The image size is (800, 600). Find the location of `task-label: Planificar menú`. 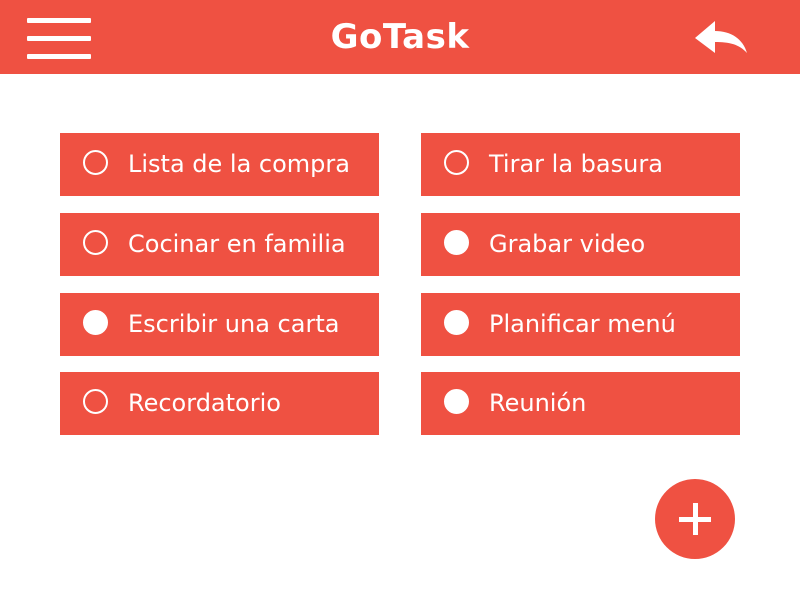

task-label: Planificar menú is located at coordinates (582, 324).